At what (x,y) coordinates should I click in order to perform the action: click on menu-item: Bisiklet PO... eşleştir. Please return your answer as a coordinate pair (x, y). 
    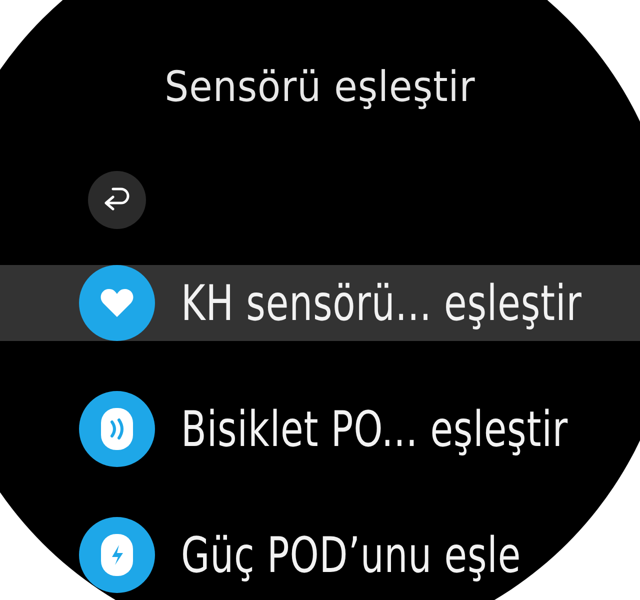
    Looking at the image, I should click on (320, 429).